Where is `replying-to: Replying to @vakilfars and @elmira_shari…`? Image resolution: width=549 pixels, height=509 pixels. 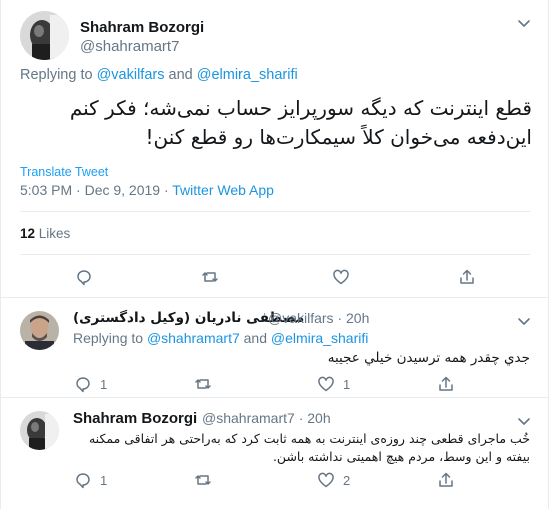 replying-to: Replying to @vakilfars and @elmira_shari… is located at coordinates (159, 75).